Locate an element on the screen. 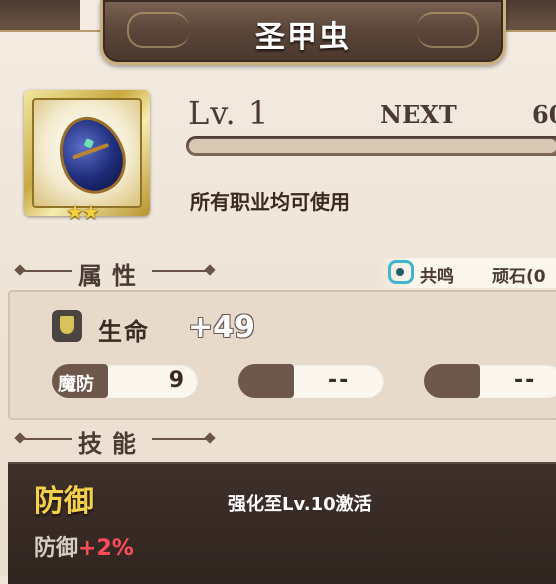 The height and width of the screenshot is (584, 556). scarab-egg-icon is located at coordinates (92, 155).